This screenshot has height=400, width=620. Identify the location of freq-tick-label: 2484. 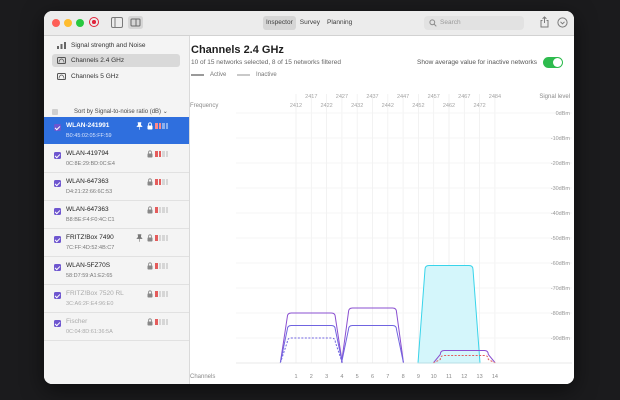
(495, 97).